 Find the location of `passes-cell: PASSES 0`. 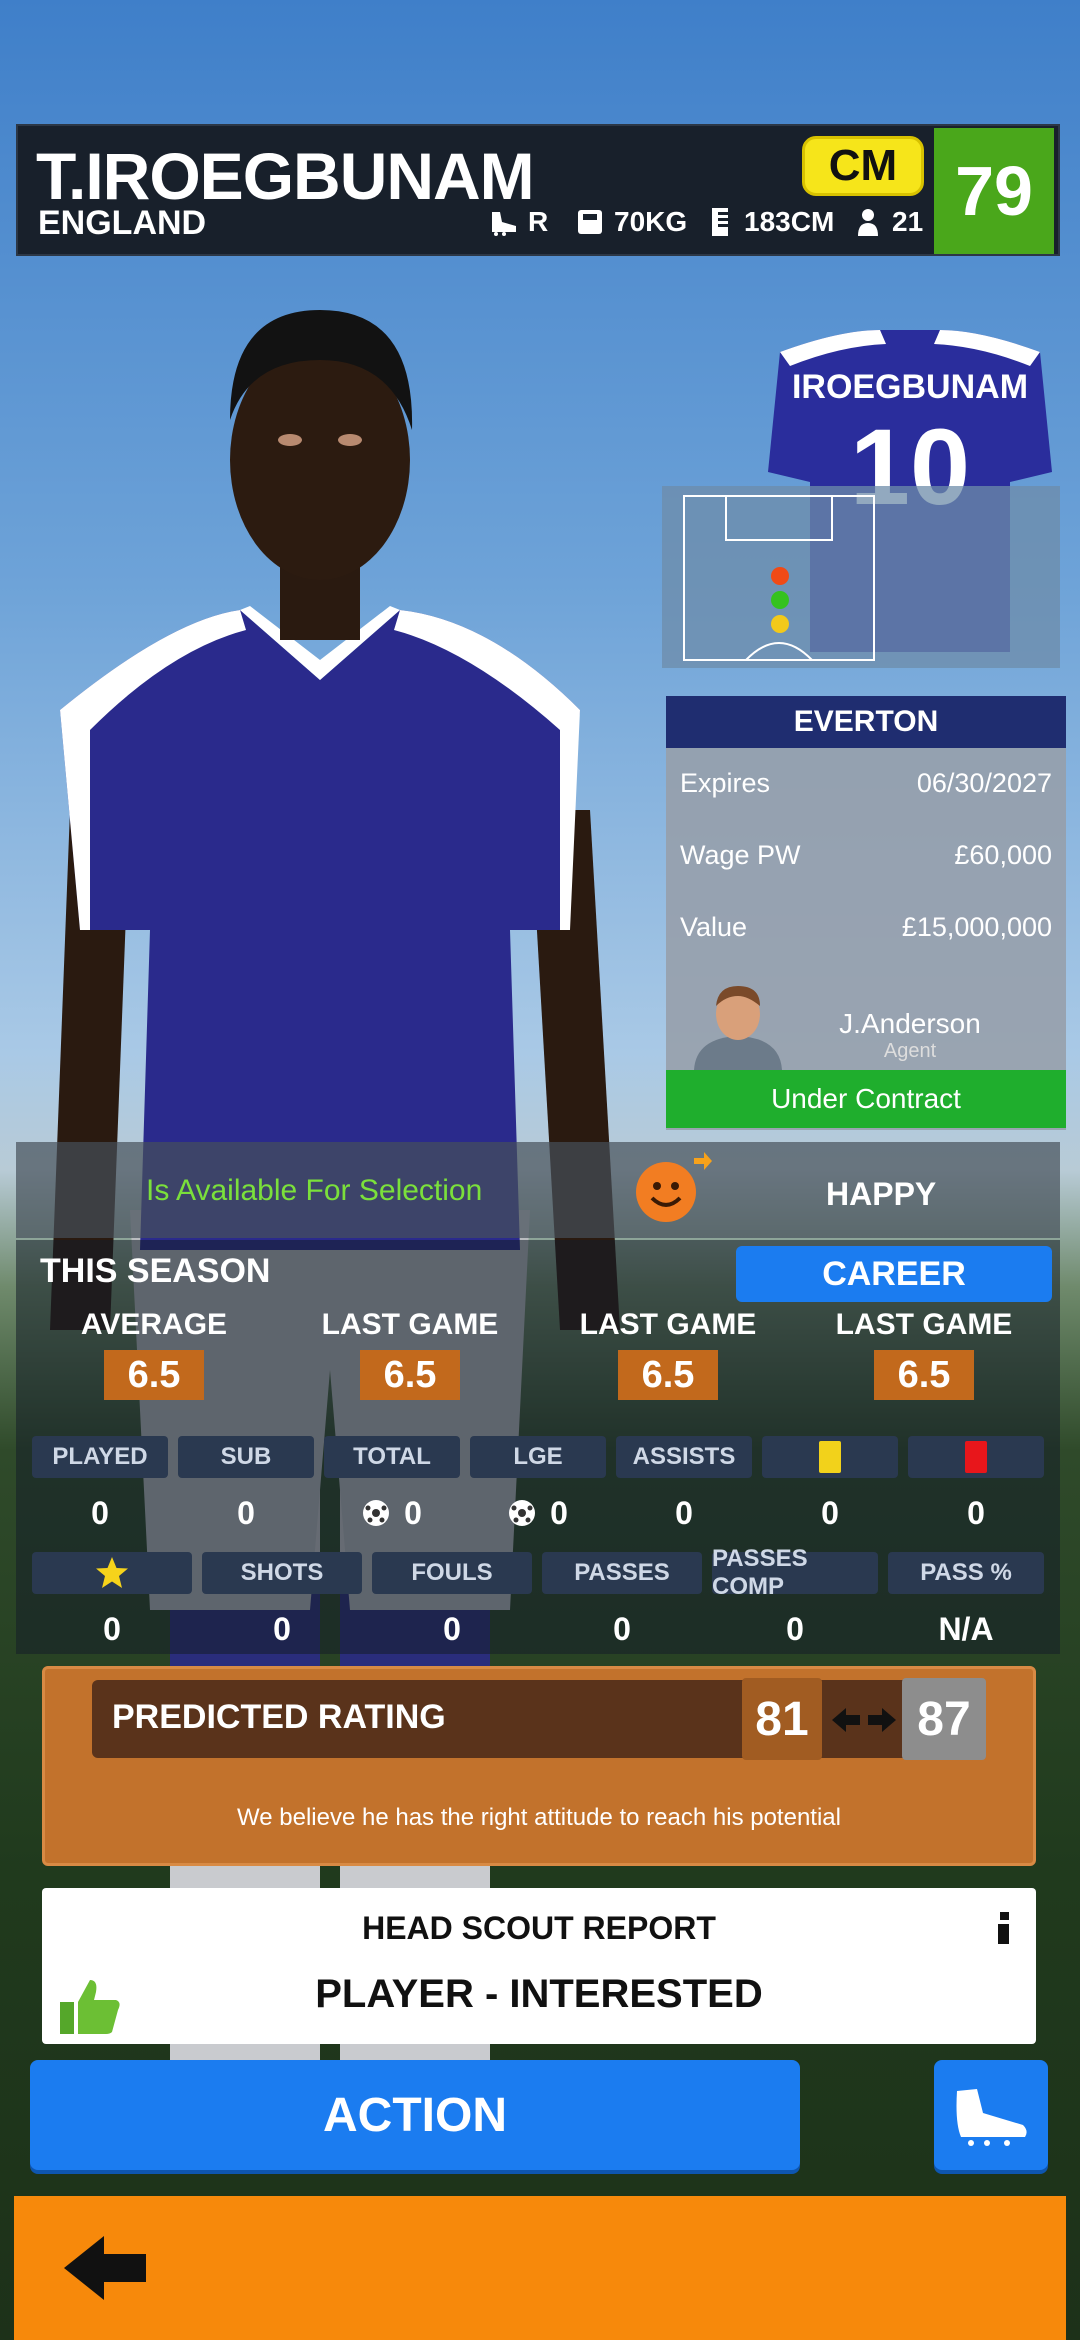

passes-cell: PASSES 0 is located at coordinates (622, 1614).